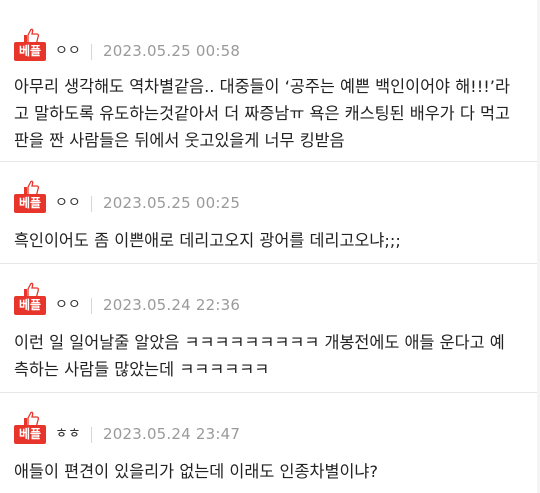 This screenshot has height=493, width=540. I want to click on comment-text: 흑인이어도 좀 이쁜애로 데리고오지 광어를 데리고오냐;;;, so click(271, 234).